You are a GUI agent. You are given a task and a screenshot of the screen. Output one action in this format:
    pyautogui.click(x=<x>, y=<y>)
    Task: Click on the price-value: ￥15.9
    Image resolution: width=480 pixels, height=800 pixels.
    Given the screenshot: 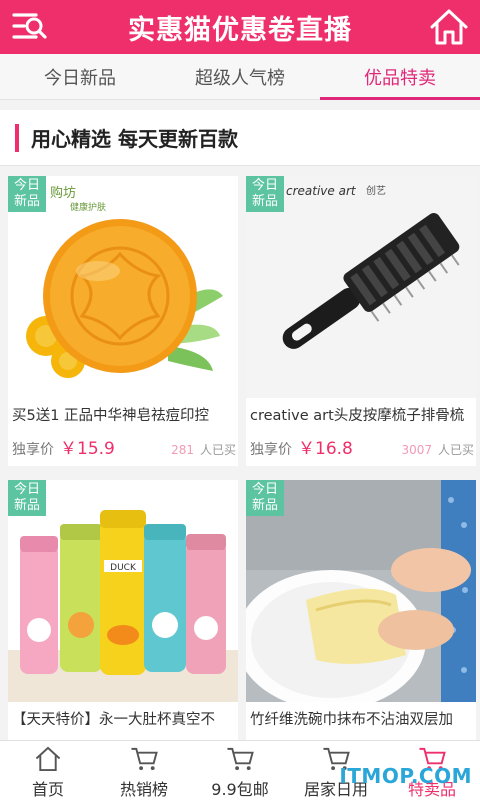 What is the action you would take?
    pyautogui.click(x=87, y=449)
    